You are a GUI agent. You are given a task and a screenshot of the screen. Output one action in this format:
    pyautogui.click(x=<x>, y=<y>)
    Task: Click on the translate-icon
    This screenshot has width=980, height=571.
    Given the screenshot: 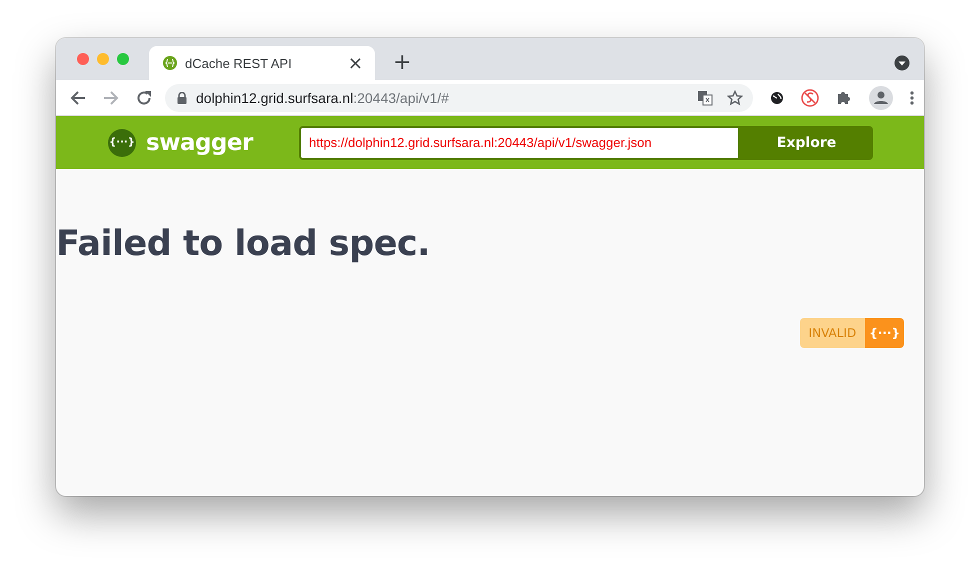 What is the action you would take?
    pyautogui.click(x=705, y=98)
    